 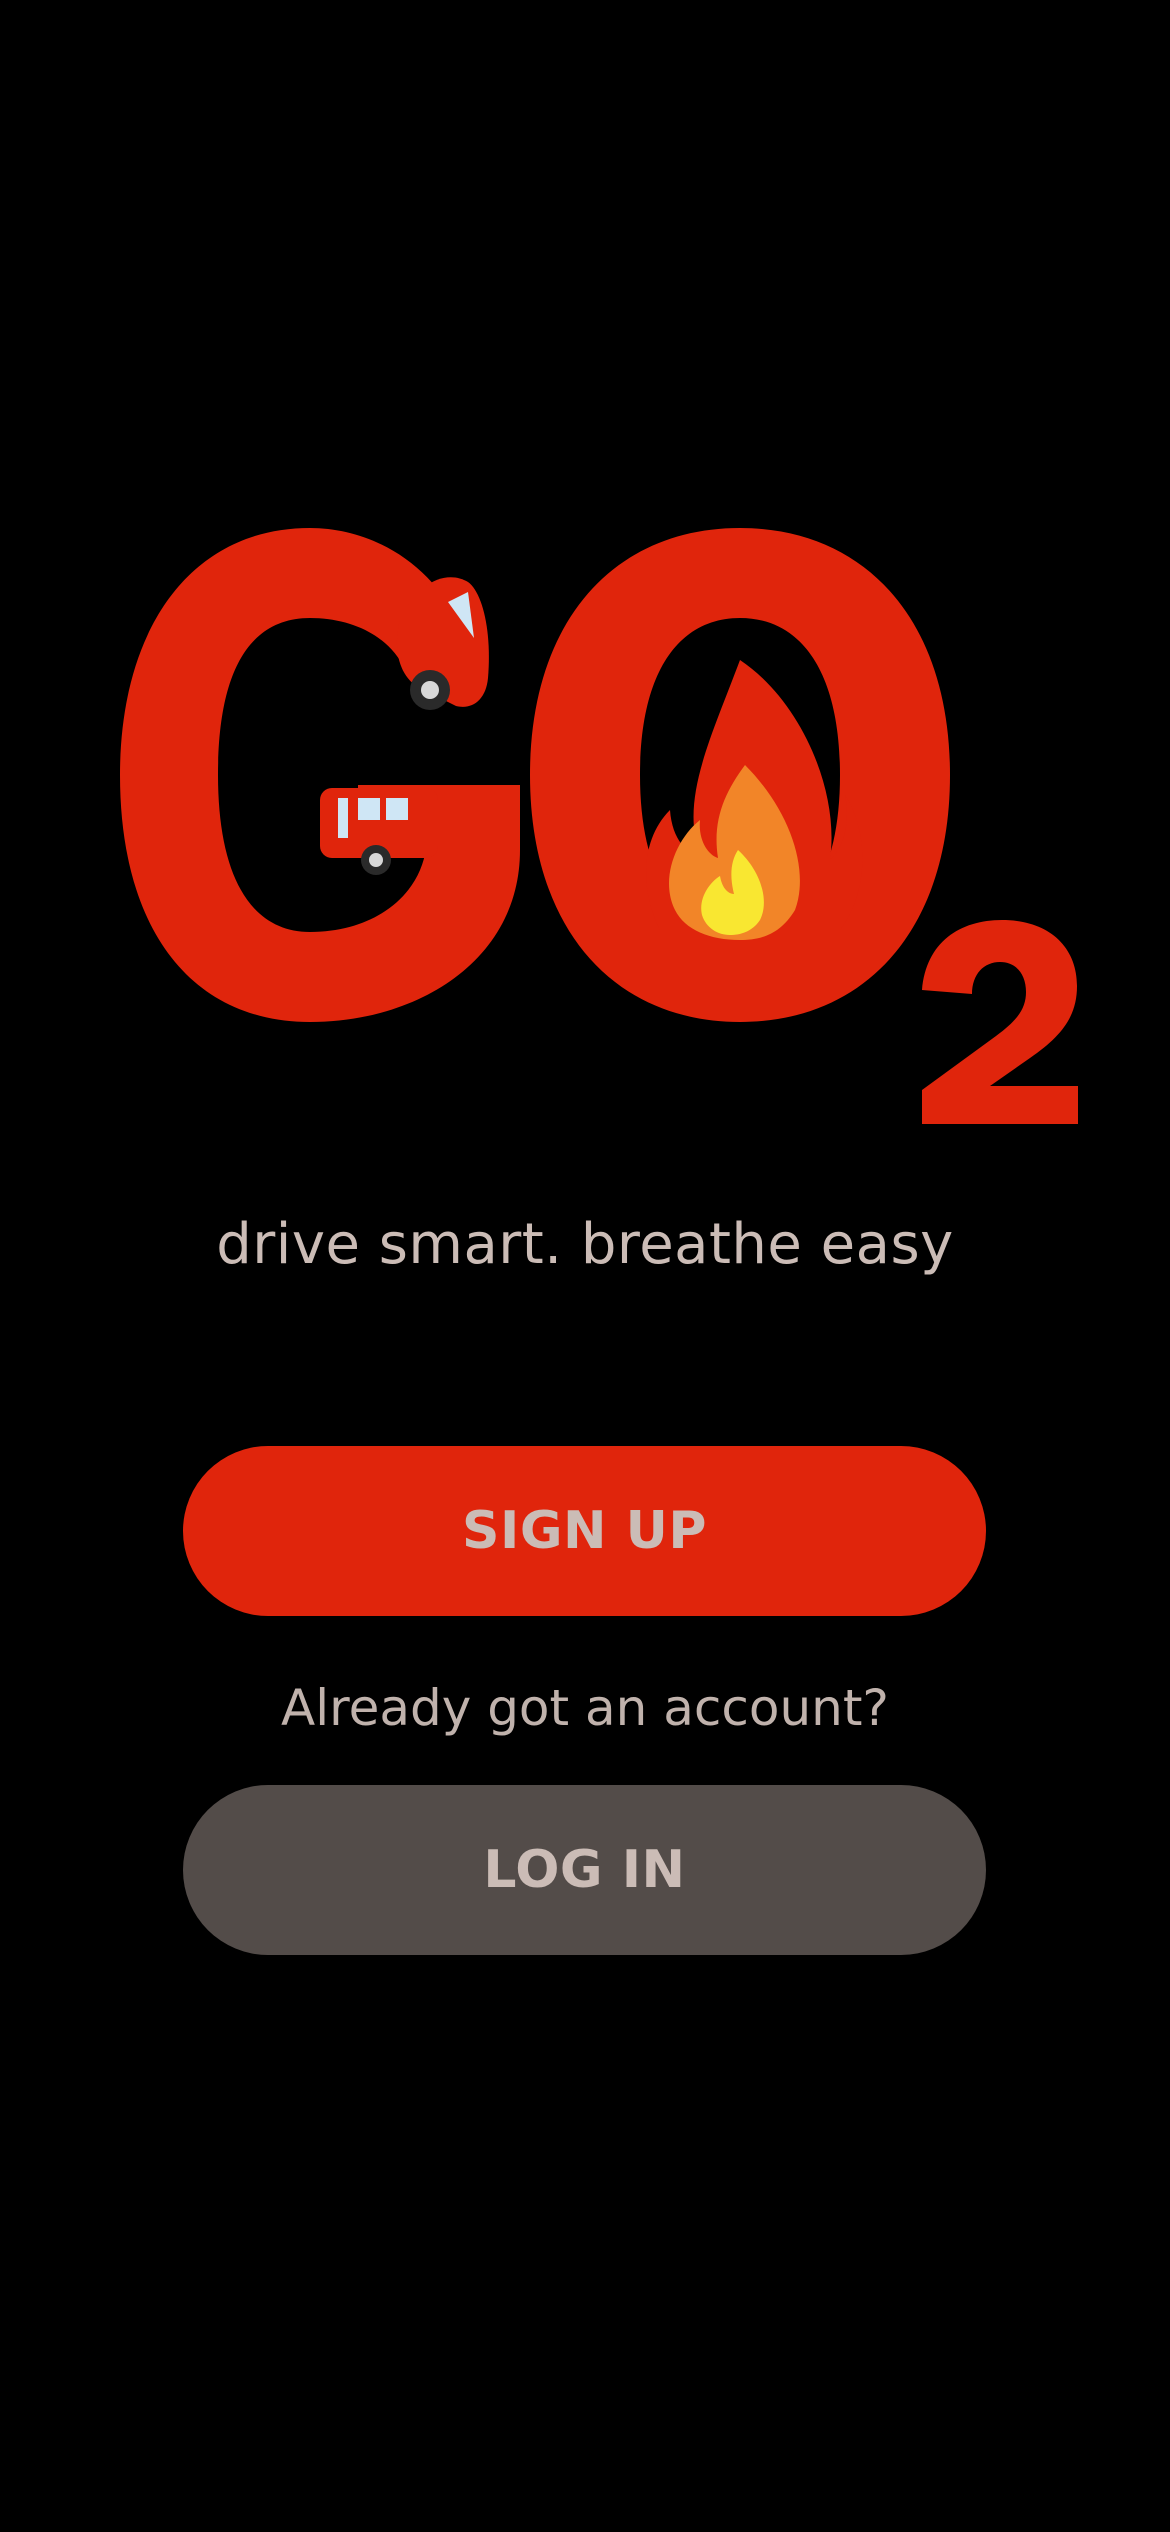 What do you see at coordinates (585, 1708) in the screenshot?
I see `account-prompt: Already got an account?` at bounding box center [585, 1708].